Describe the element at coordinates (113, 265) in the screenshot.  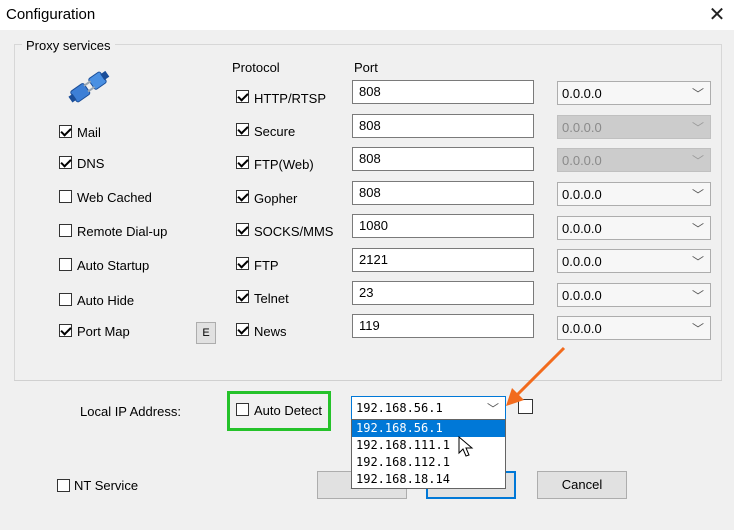
I see `auto-startup-label: Auto Startup` at that location.